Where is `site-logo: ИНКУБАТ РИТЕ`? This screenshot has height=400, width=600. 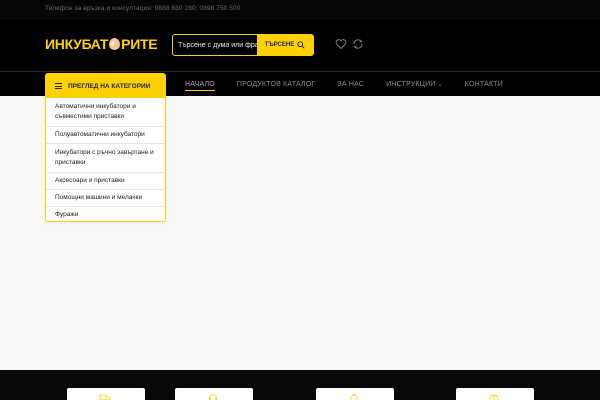
site-logo: ИНКУБАТ РИТЕ is located at coordinates (101, 44).